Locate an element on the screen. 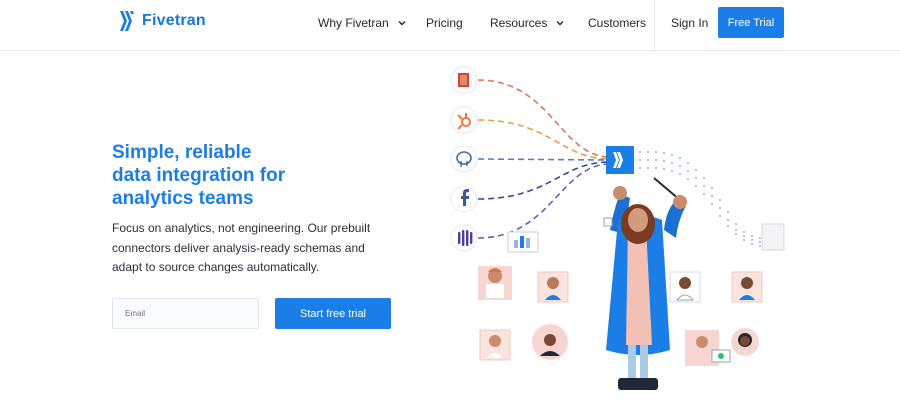  office-icon is located at coordinates (464, 80).